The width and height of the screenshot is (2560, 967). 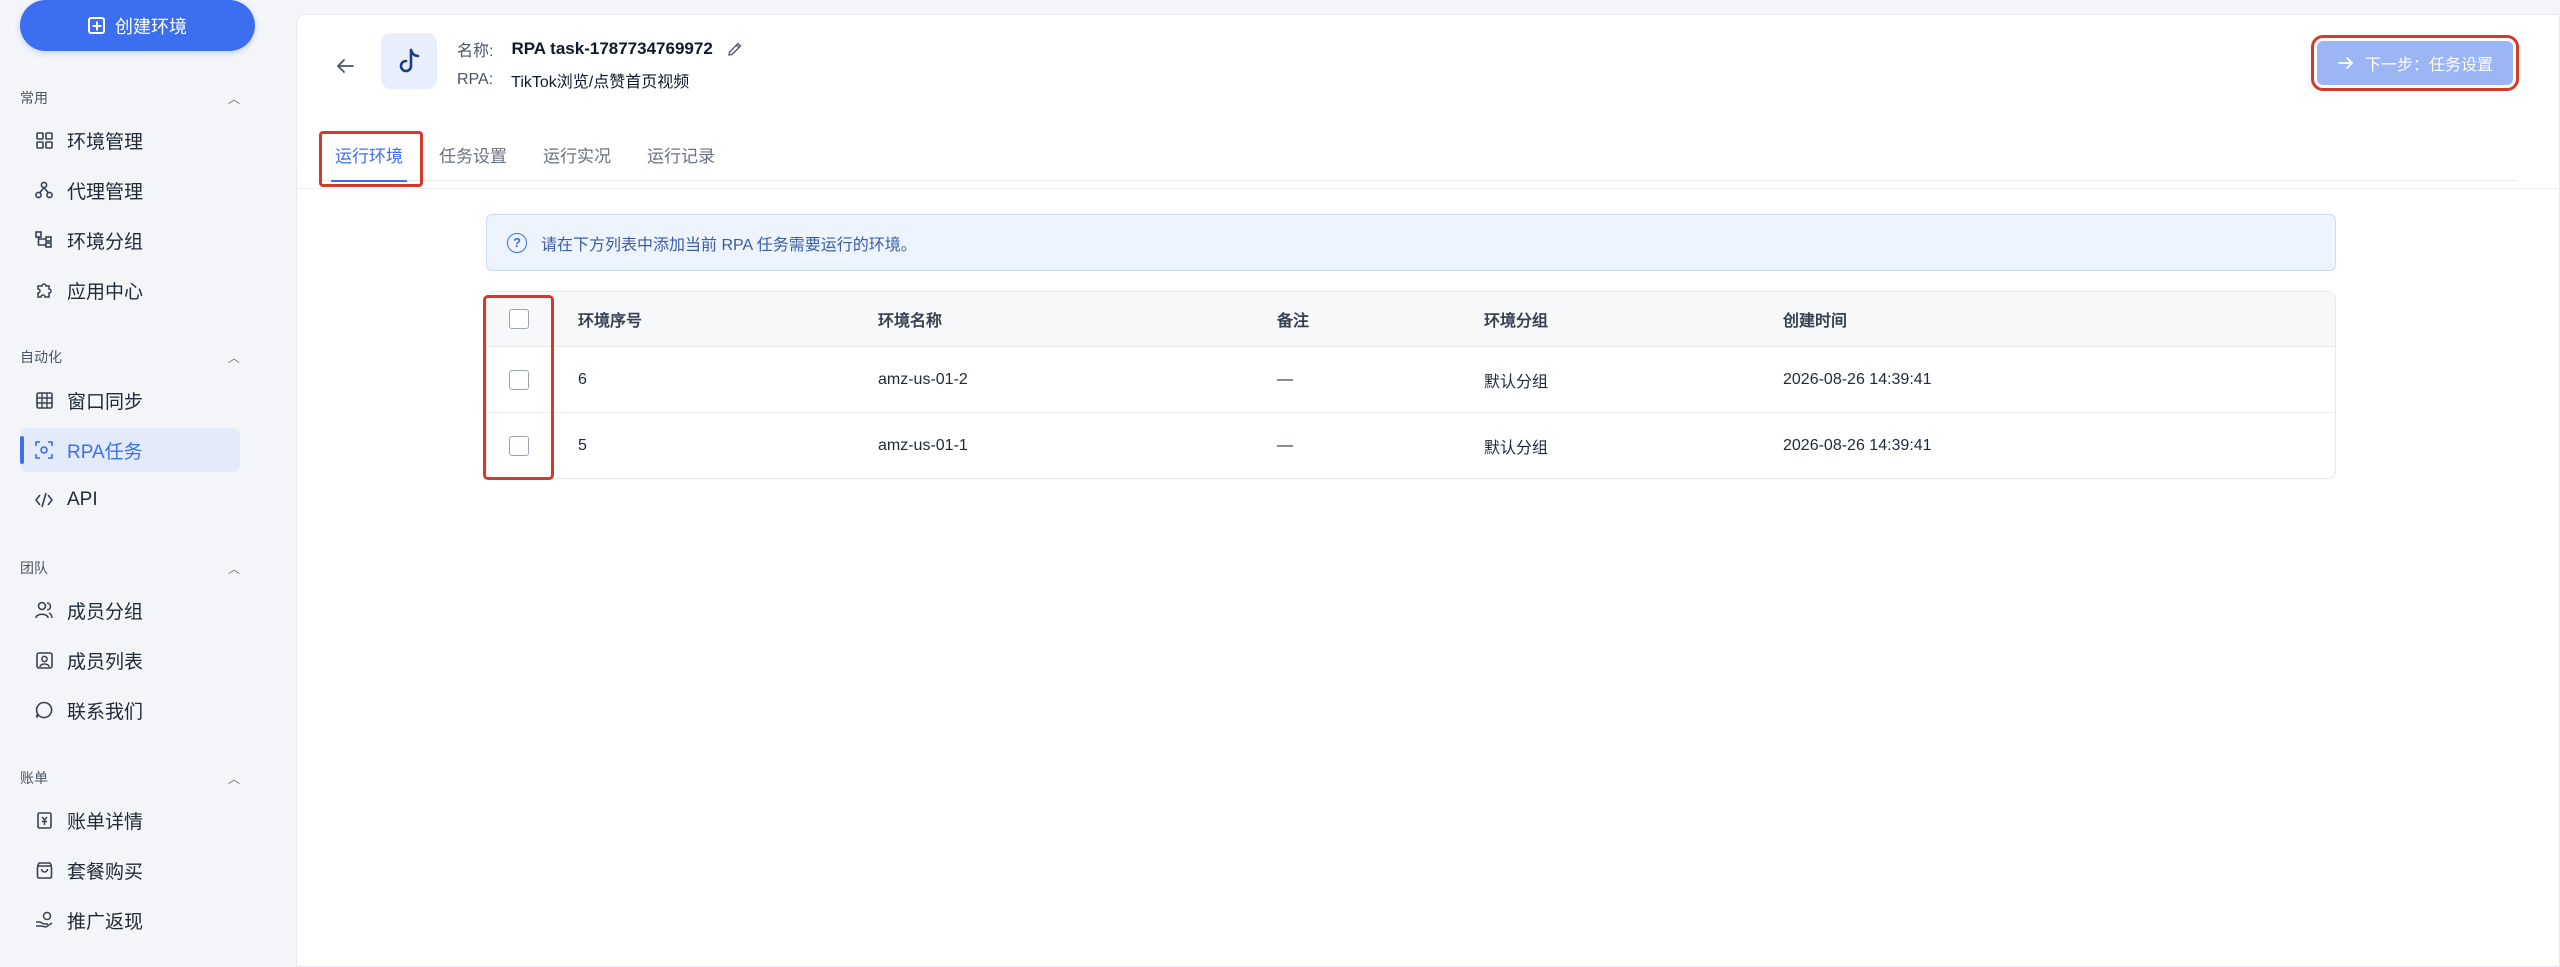 I want to click on sidebar-item-label: API, so click(x=82, y=499).